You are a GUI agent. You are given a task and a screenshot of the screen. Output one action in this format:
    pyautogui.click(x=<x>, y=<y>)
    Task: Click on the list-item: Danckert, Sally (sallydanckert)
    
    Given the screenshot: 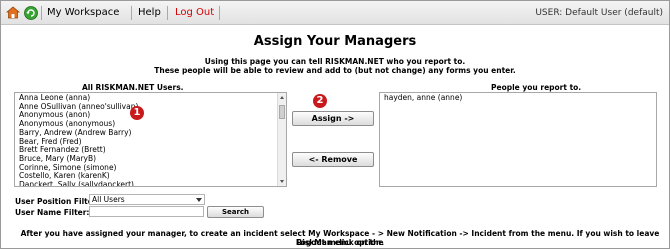 What is the action you would take?
    pyautogui.click(x=152, y=183)
    